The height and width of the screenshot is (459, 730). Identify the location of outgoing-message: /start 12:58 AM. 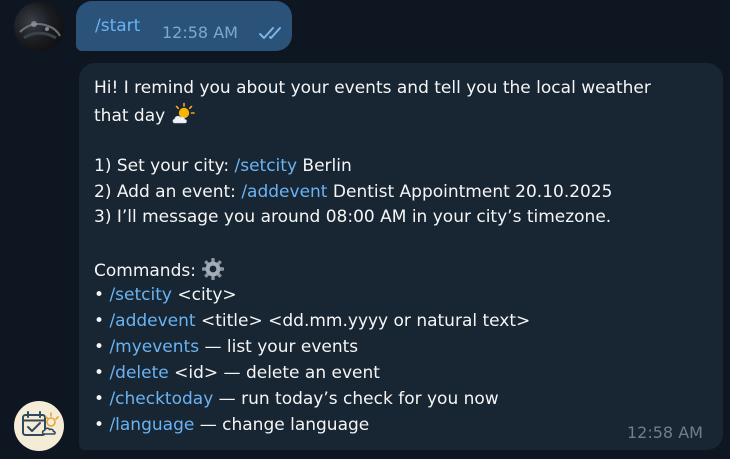
(184, 26).